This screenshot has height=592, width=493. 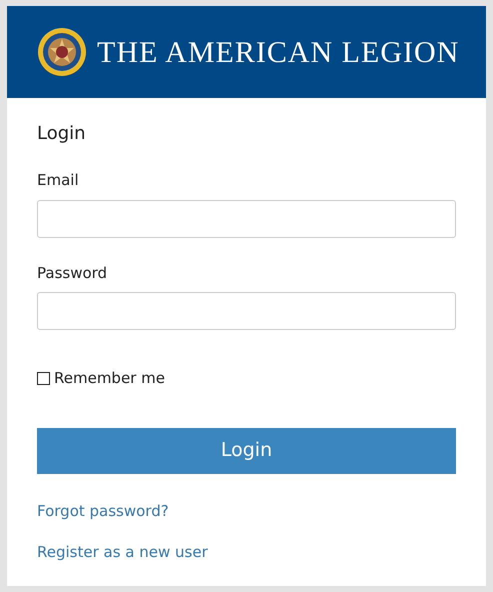 What do you see at coordinates (72, 273) in the screenshot?
I see `field-label: Password` at bounding box center [72, 273].